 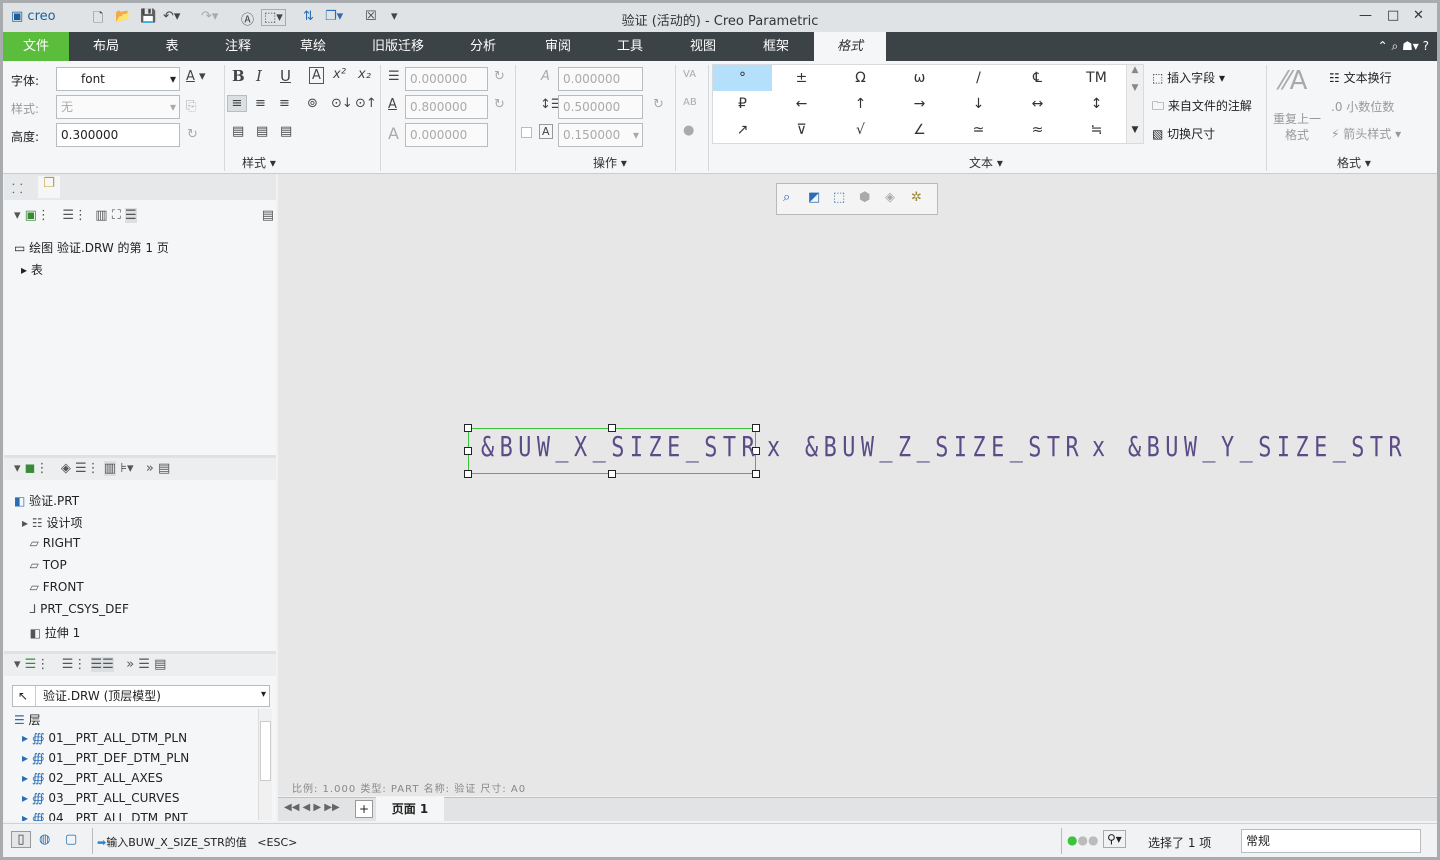 I want to click on symbol-button: ↔, so click(x=1037, y=104).